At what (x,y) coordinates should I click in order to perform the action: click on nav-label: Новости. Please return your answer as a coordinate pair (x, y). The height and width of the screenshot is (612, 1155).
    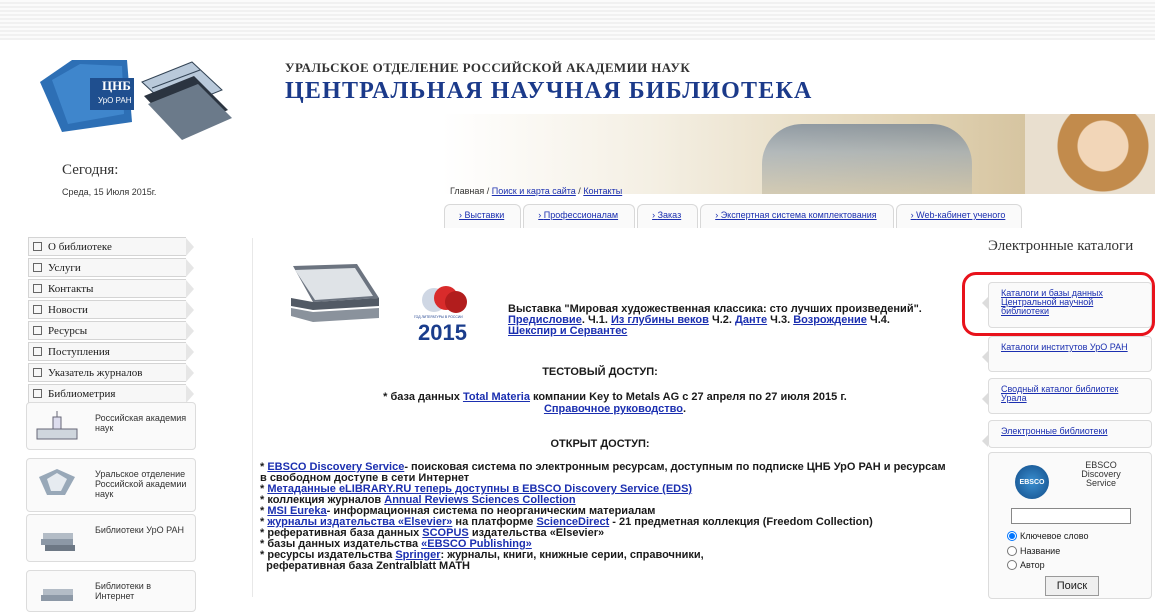
    Looking at the image, I should click on (68, 309).